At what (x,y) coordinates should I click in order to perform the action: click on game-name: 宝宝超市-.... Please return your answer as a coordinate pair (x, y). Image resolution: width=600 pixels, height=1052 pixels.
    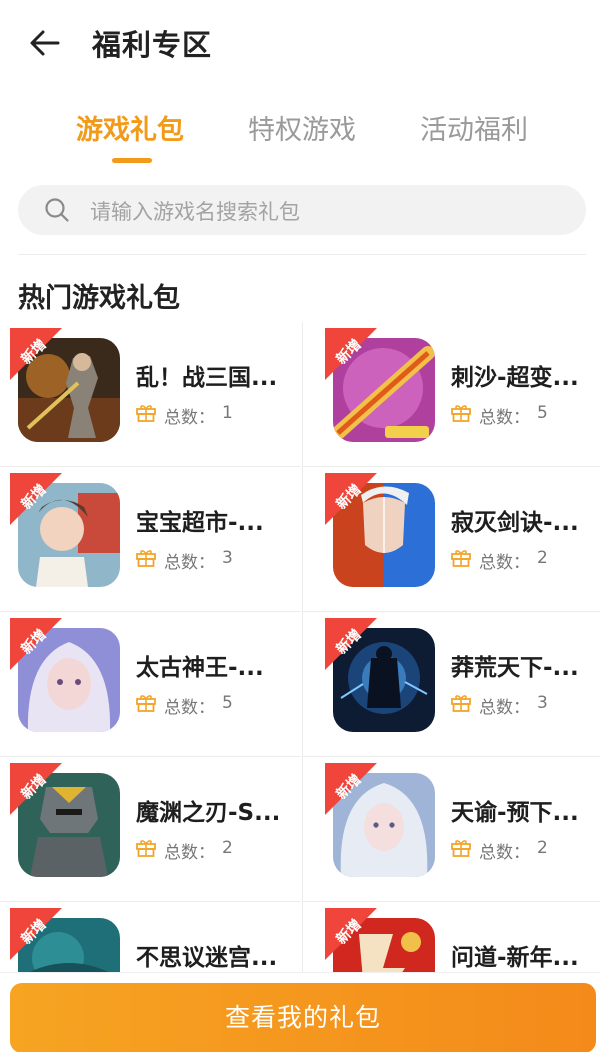
    Looking at the image, I should click on (200, 523).